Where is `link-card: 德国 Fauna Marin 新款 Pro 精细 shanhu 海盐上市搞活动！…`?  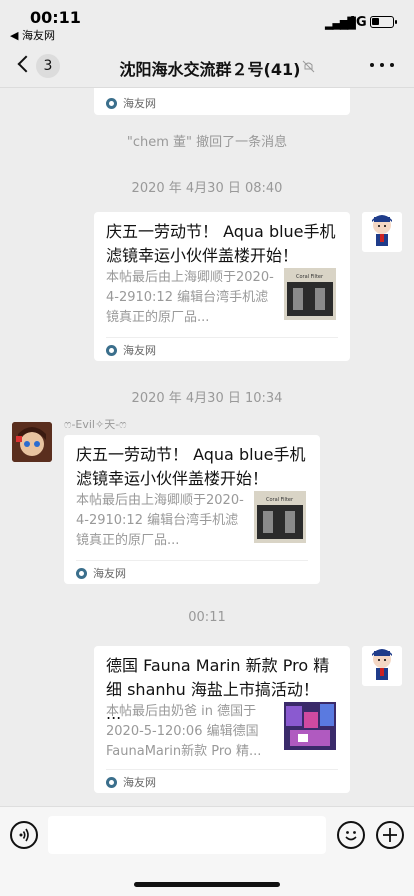 link-card: 德国 Fauna Marin 新款 Pro 精细 shanhu 海盐上市搞活动！… is located at coordinates (222, 719).